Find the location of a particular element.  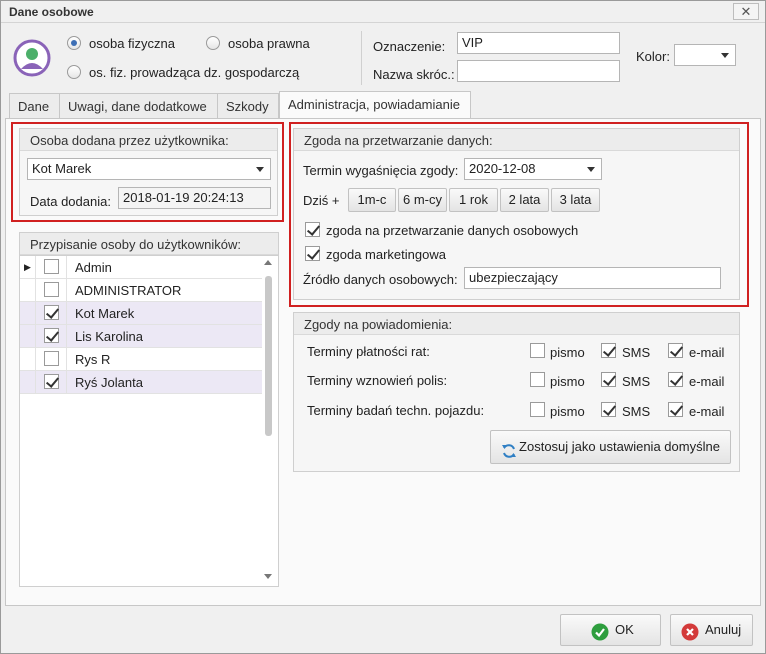

radio-osoba-prawna-label: osoba prawna is located at coordinates (269, 43).